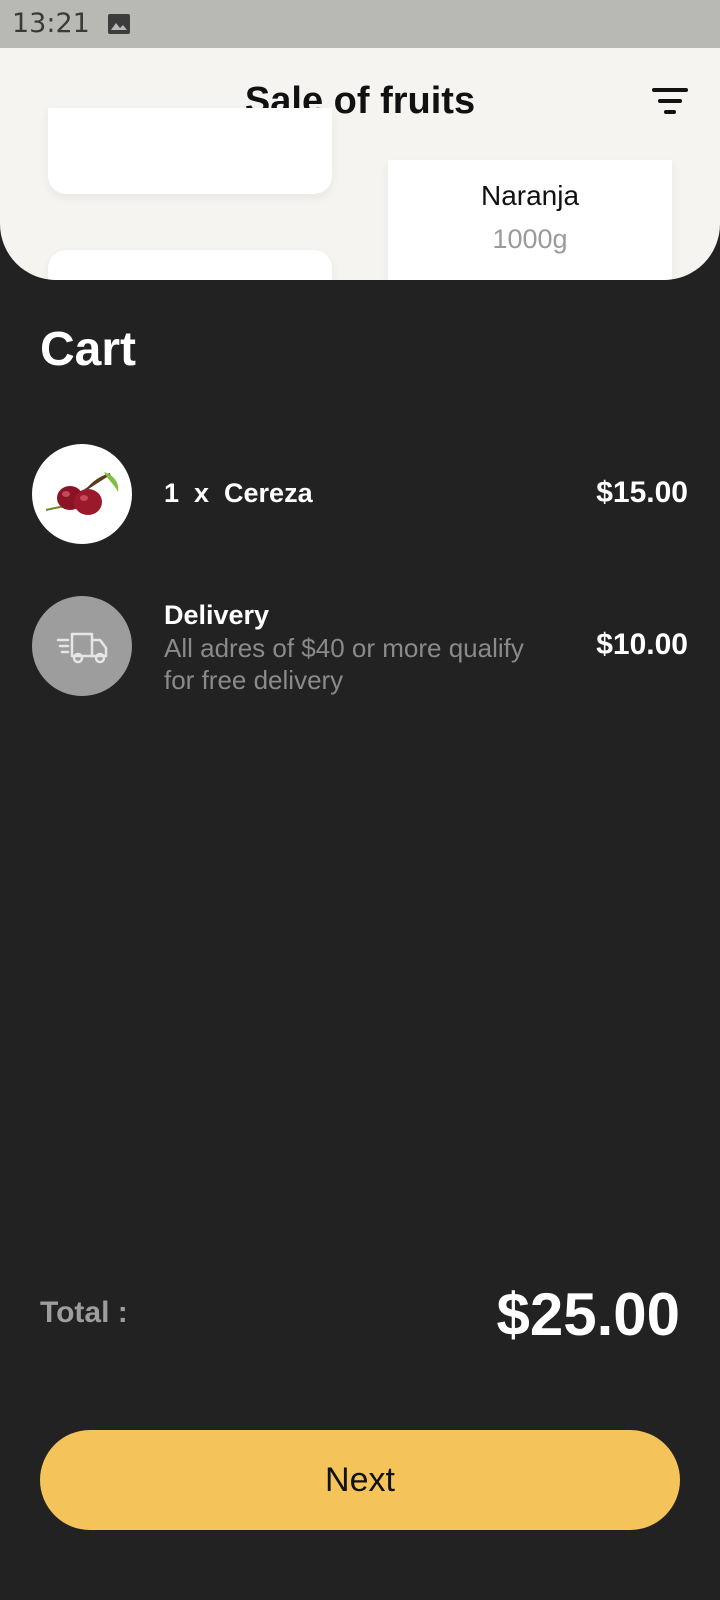 The image size is (720, 1600). I want to click on cart-item-price: $15.00, so click(642, 492).